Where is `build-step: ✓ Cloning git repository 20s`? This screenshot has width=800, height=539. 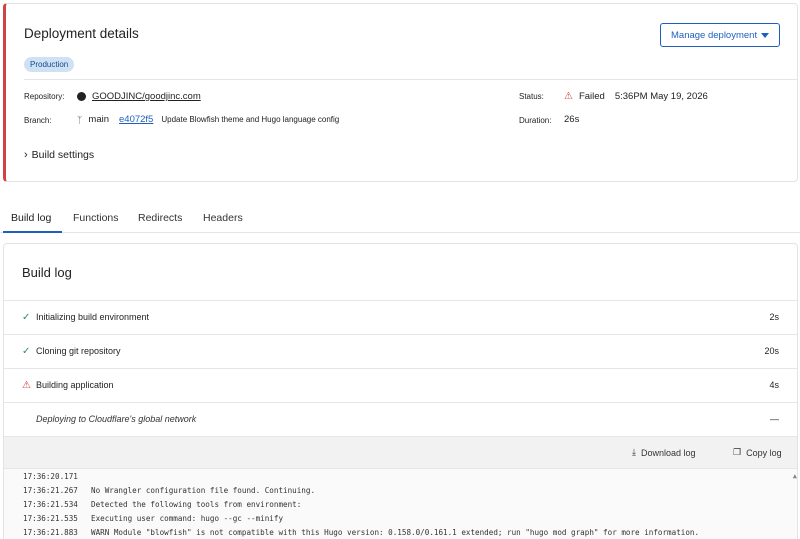
build-step: ✓ Cloning git repository 20s is located at coordinates (400, 351).